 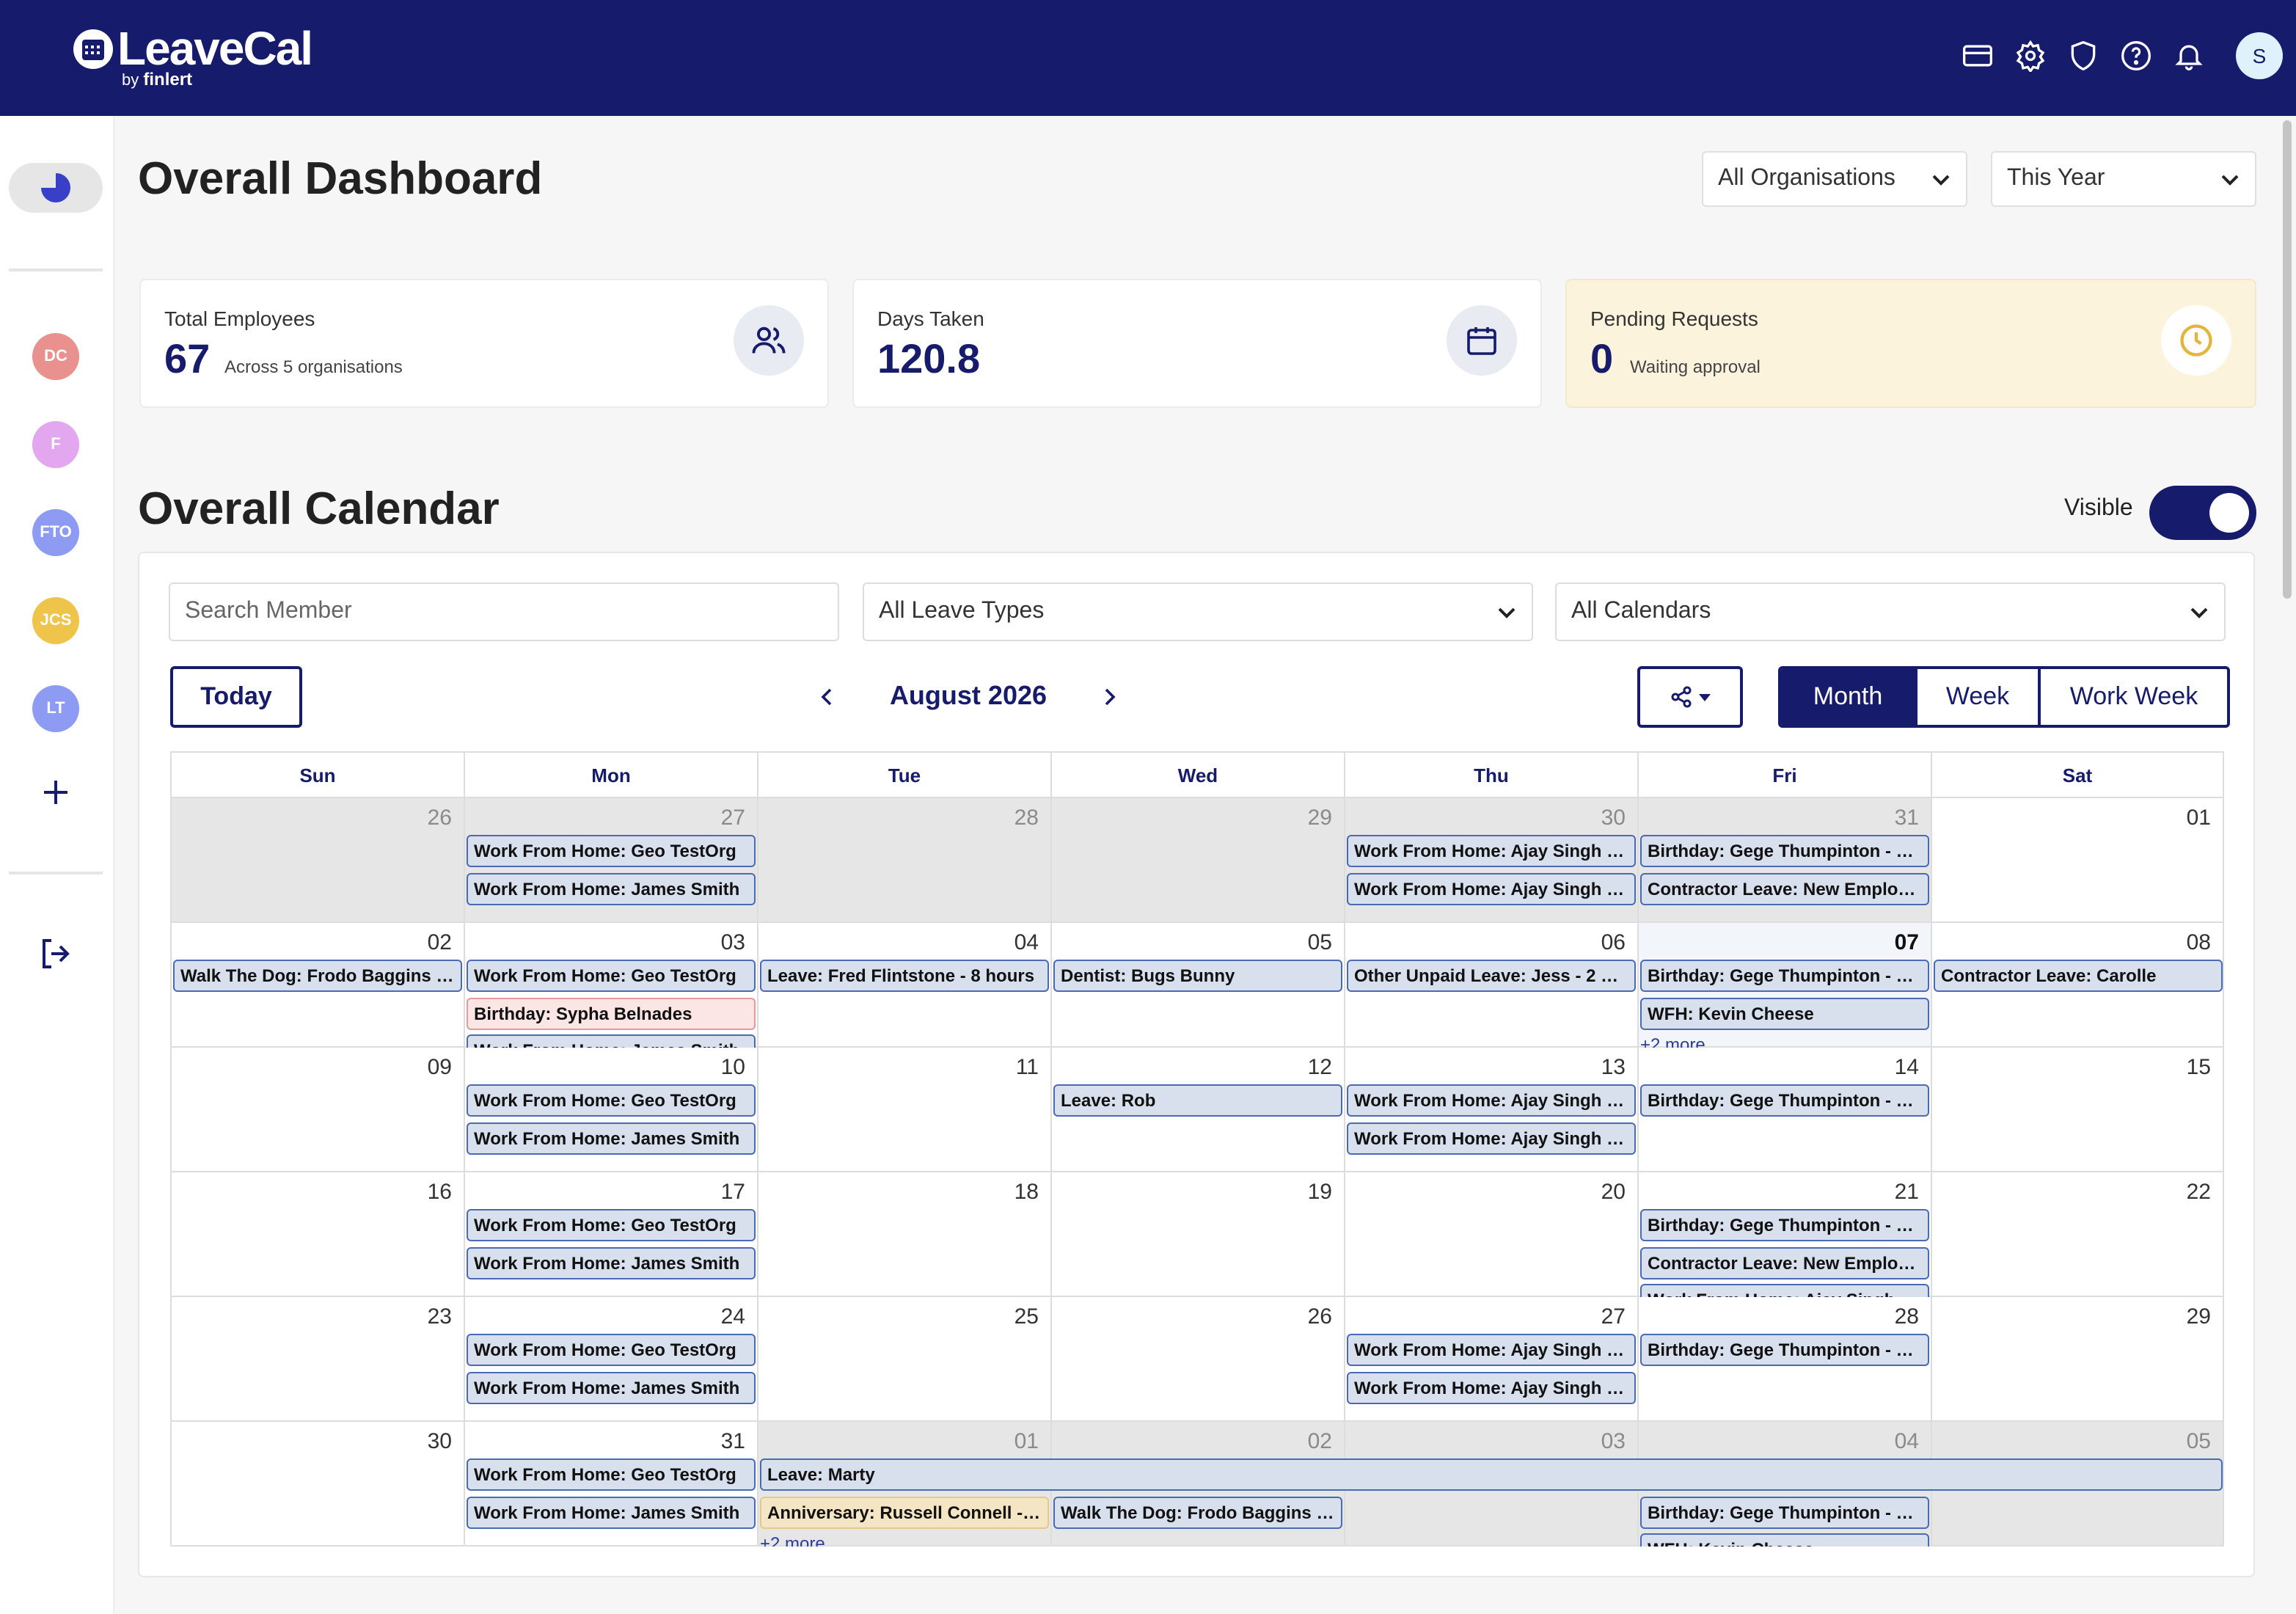 I want to click on calendar-day-cell: 15, so click(x=2077, y=1110).